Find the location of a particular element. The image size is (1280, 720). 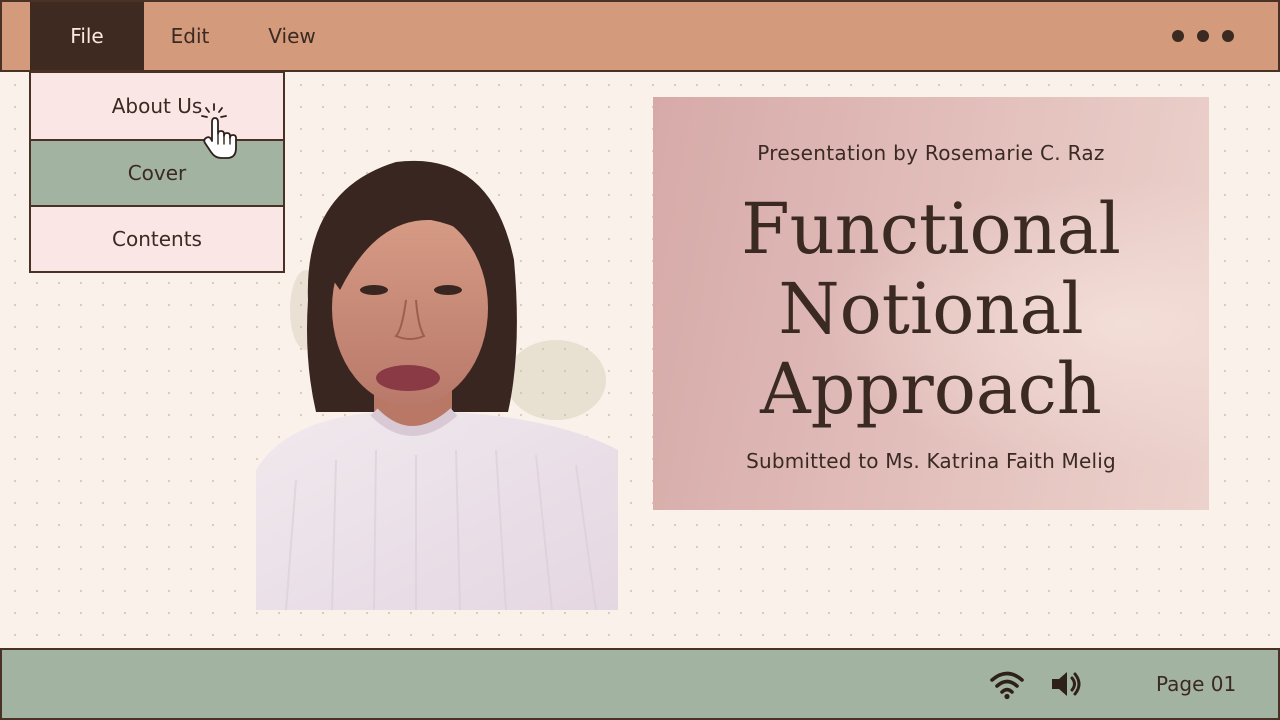

wifi-icon is located at coordinates (1007, 684).